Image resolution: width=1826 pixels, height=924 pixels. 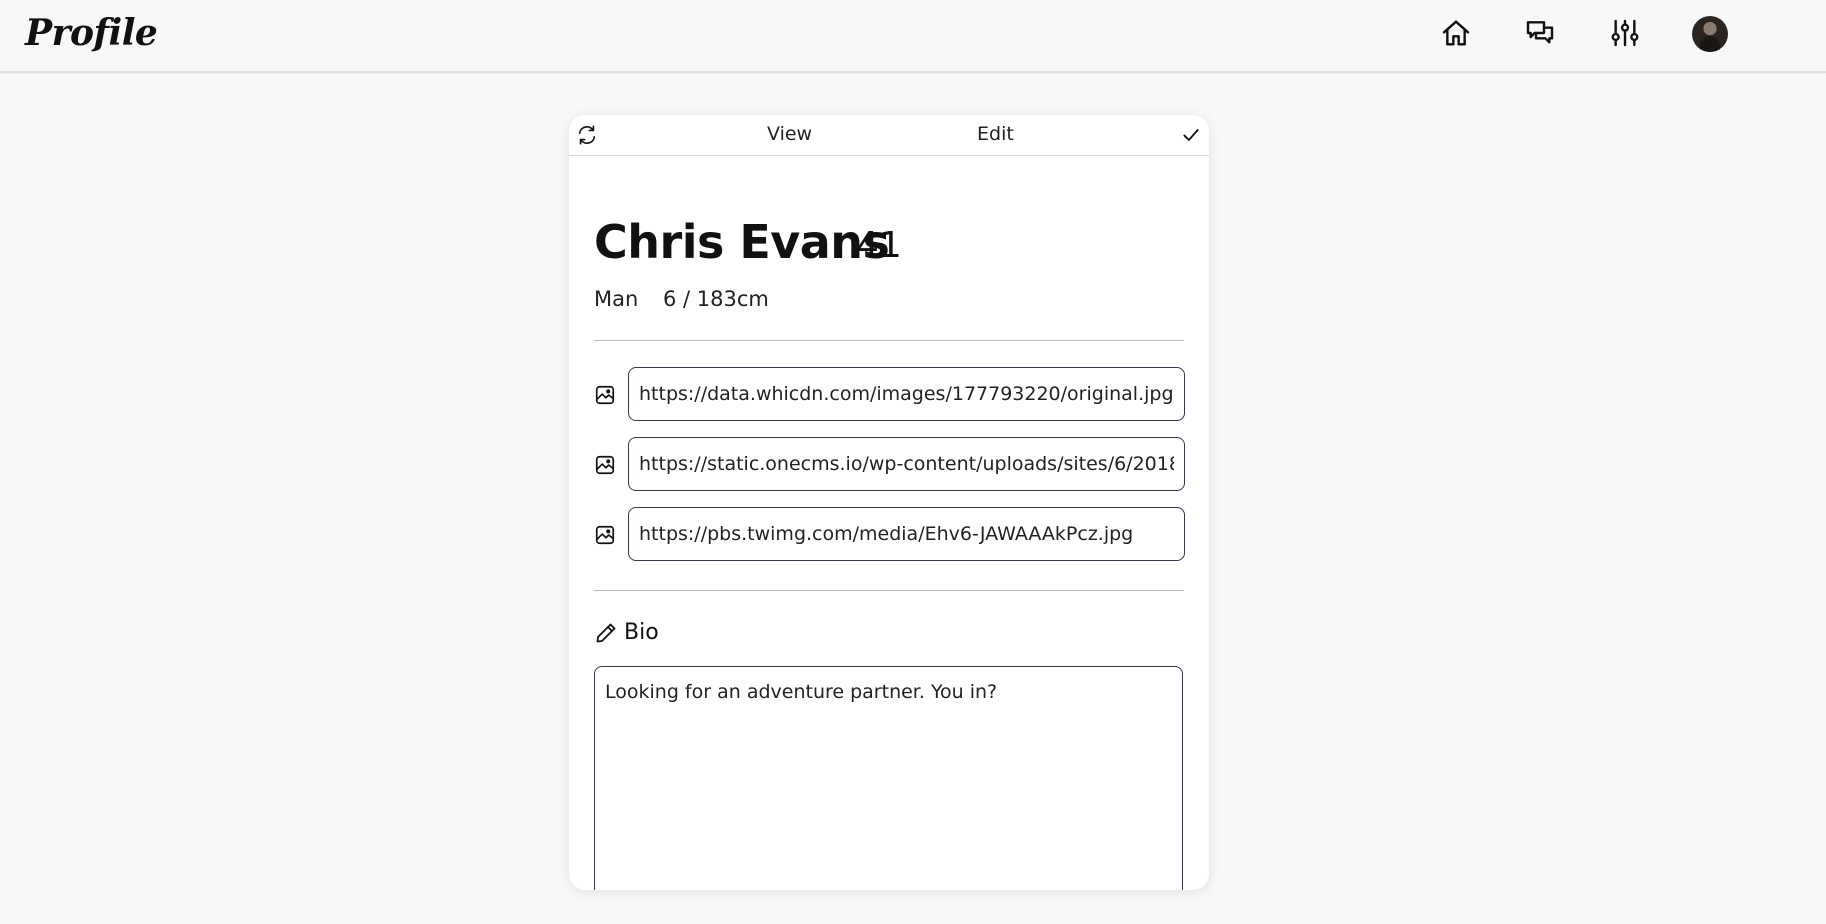 What do you see at coordinates (587, 135) in the screenshot?
I see `refresh-icon` at bounding box center [587, 135].